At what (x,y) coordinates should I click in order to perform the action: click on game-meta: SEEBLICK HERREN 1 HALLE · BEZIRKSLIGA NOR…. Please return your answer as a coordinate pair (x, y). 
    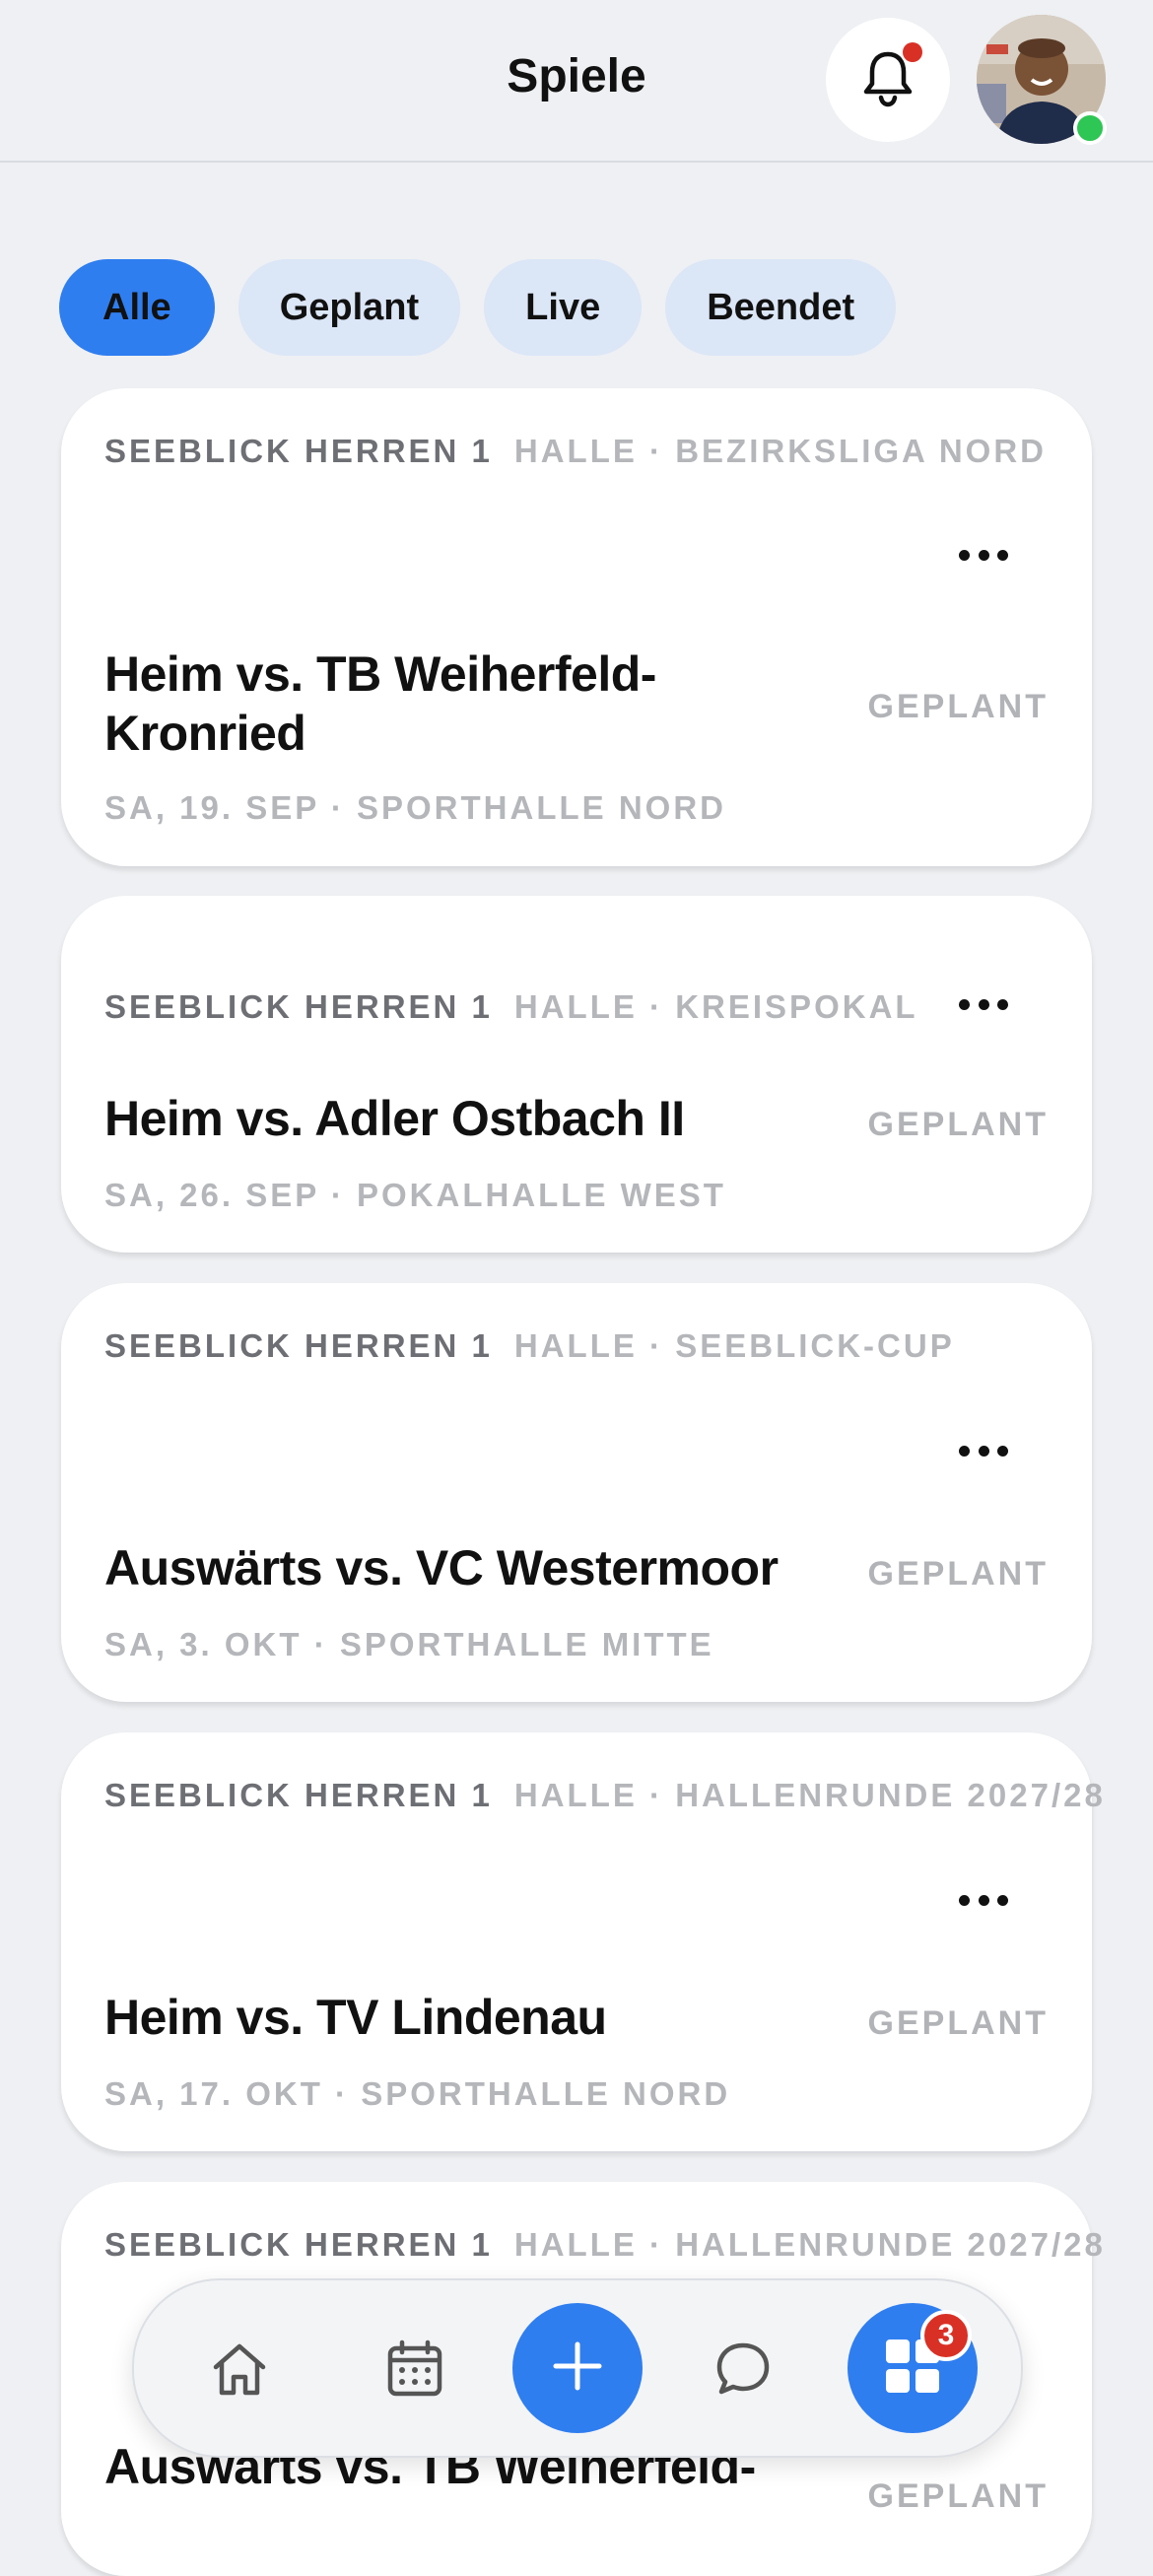
    Looking at the image, I should click on (576, 451).